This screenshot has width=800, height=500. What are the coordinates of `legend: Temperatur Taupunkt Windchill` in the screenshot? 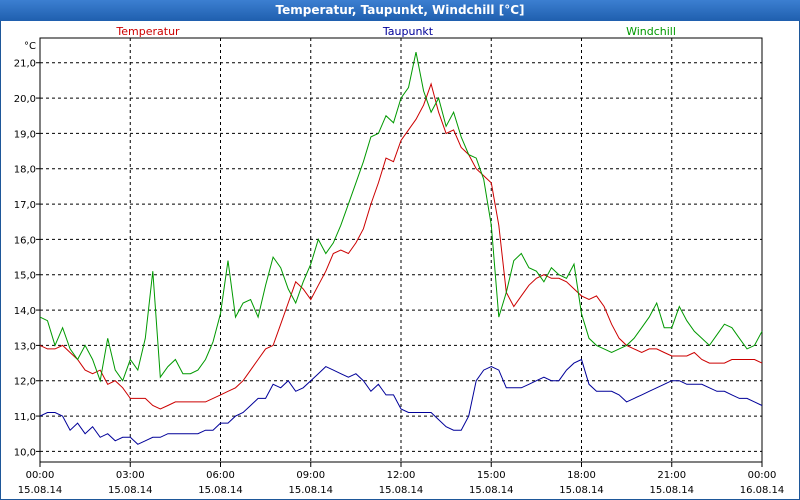 It's located at (395, 31).